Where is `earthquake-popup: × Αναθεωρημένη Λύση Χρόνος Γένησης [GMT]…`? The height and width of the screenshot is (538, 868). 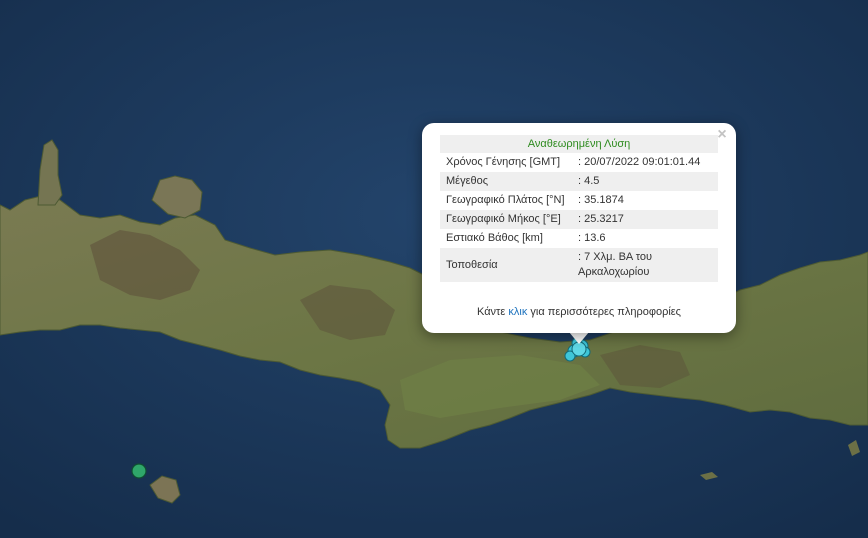
earthquake-popup: × Αναθεωρημένη Λύση Χρόνος Γένησης [GMT]… is located at coordinates (579, 228).